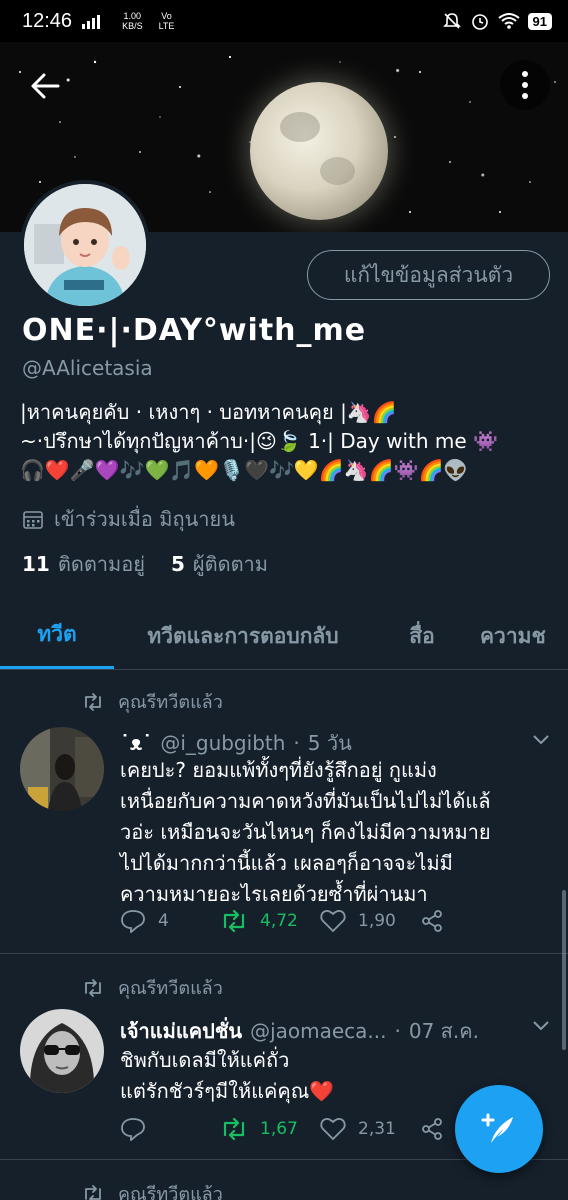 This screenshot has width=568, height=1200. Describe the element at coordinates (520, 635) in the screenshot. I see `tab-likes: ความช` at that location.